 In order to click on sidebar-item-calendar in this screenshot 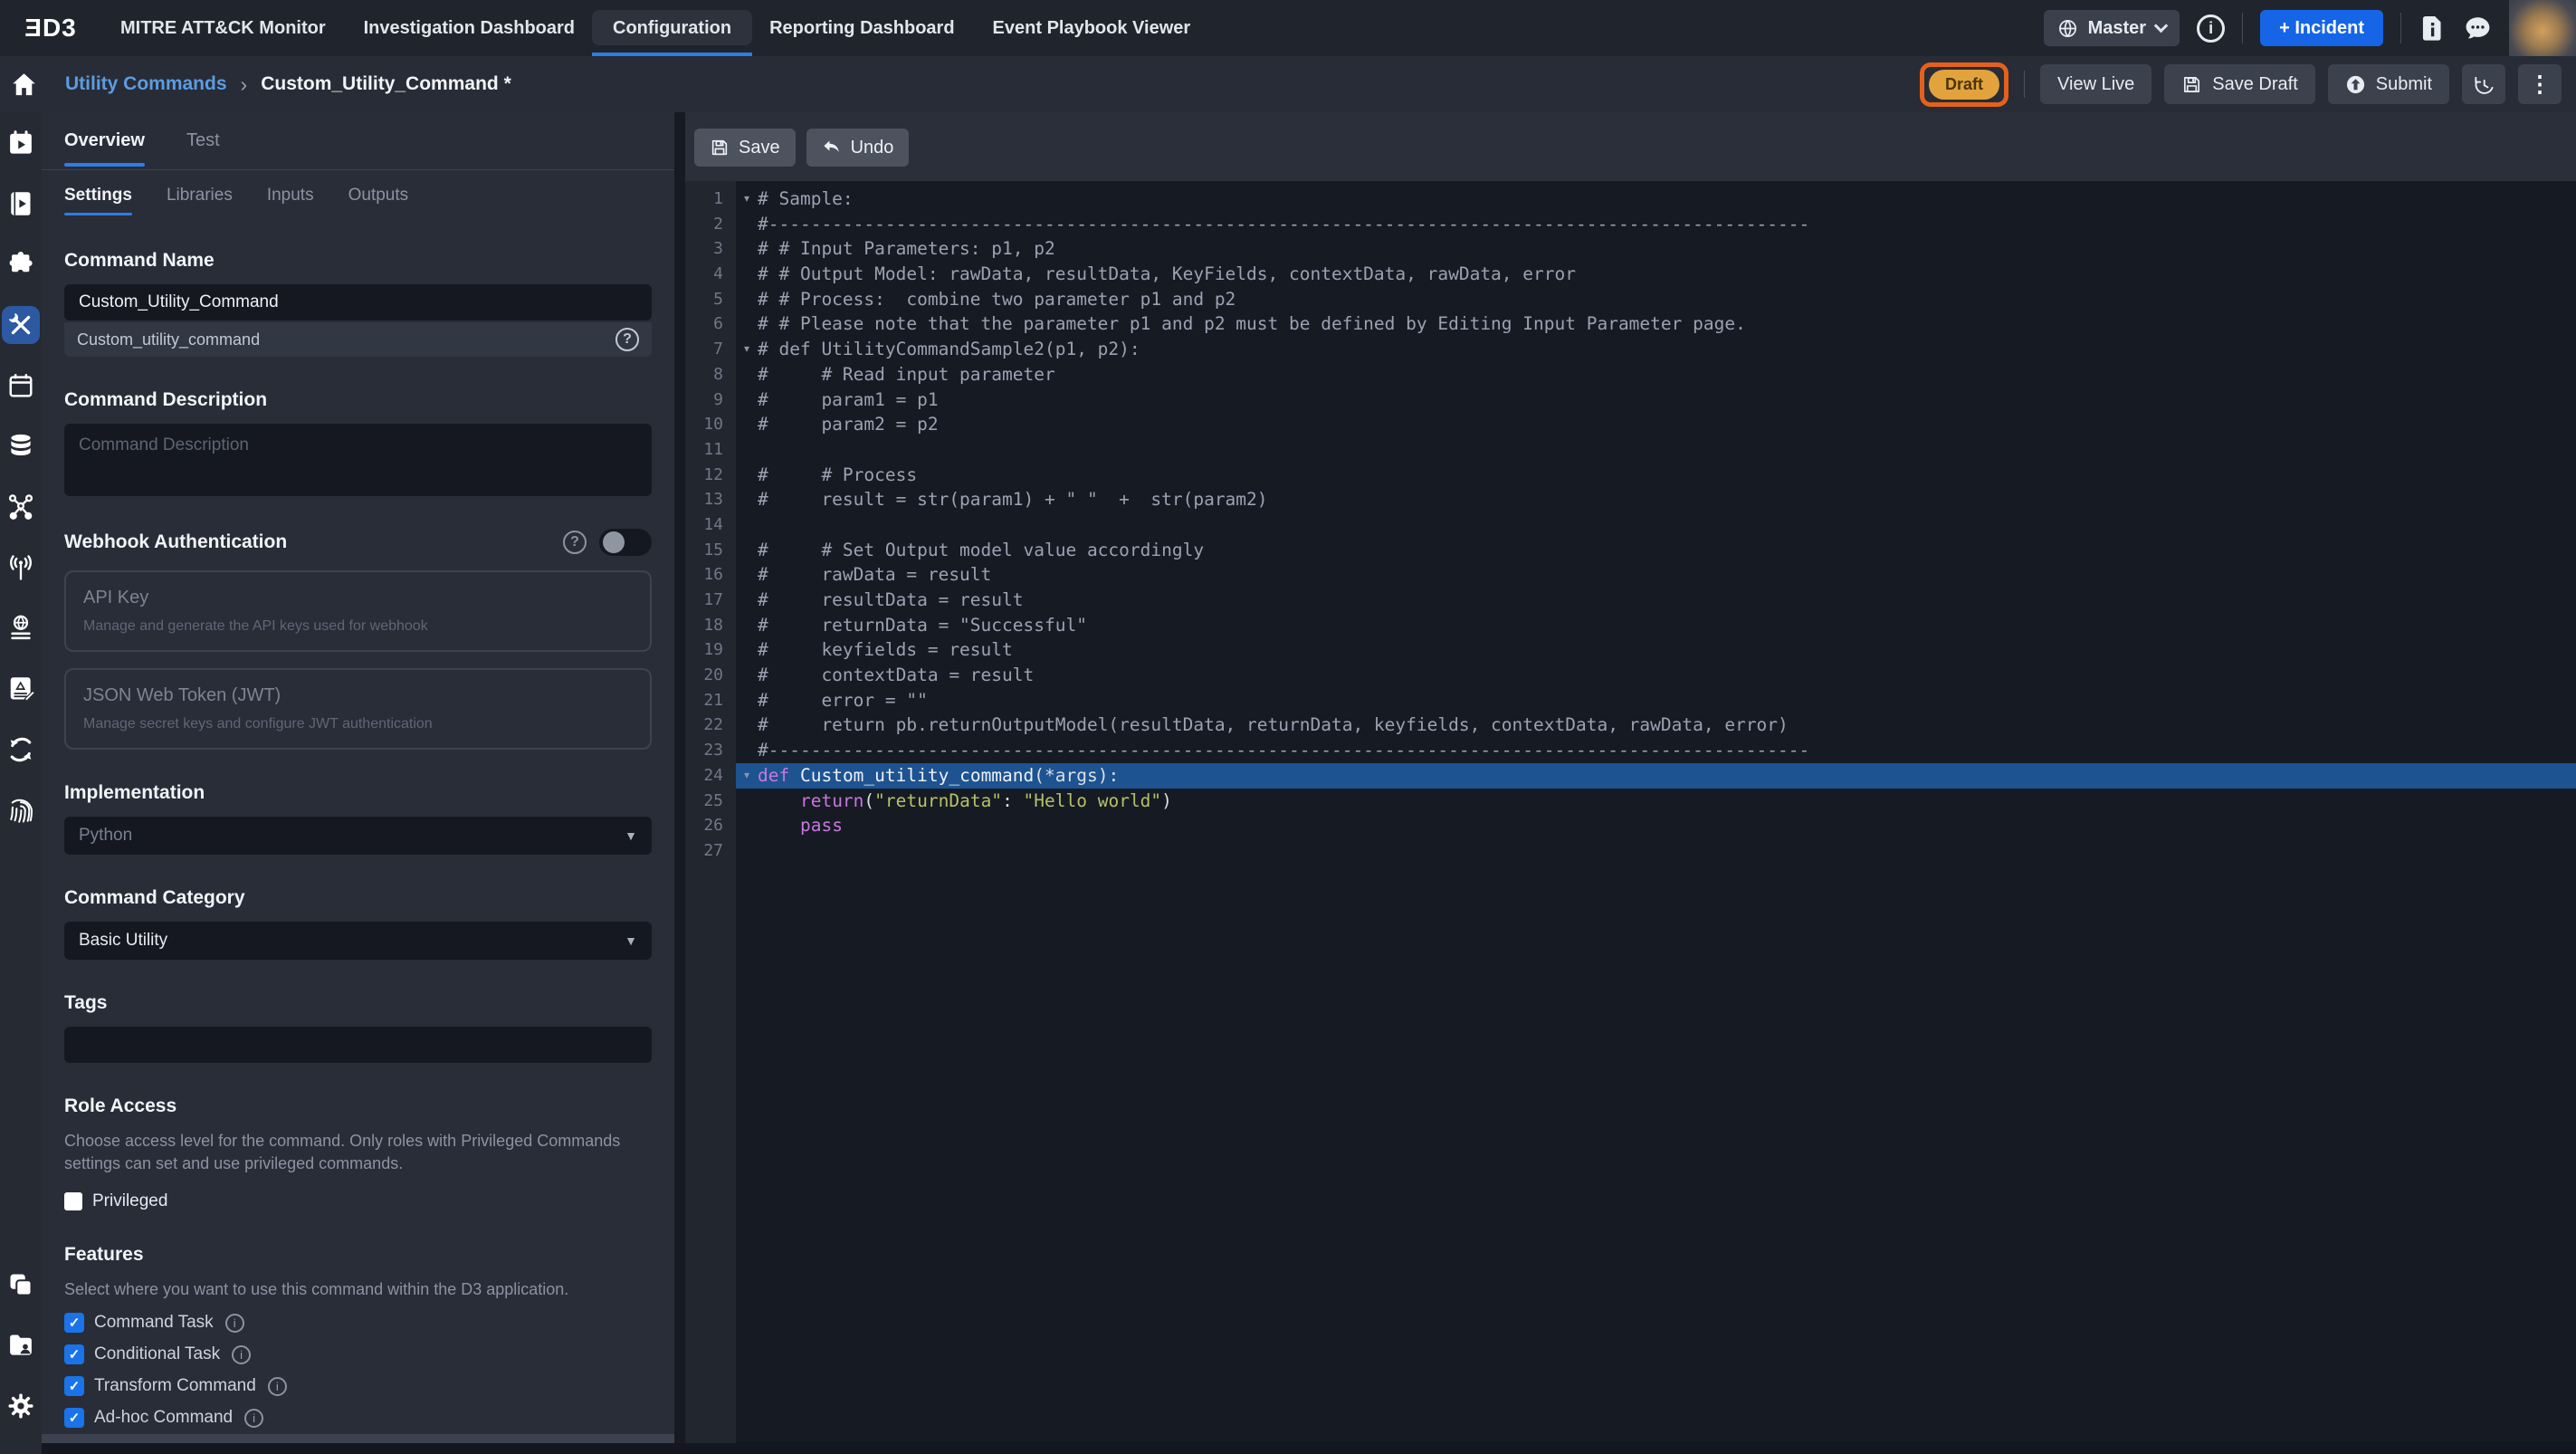, I will do `click(21, 385)`.